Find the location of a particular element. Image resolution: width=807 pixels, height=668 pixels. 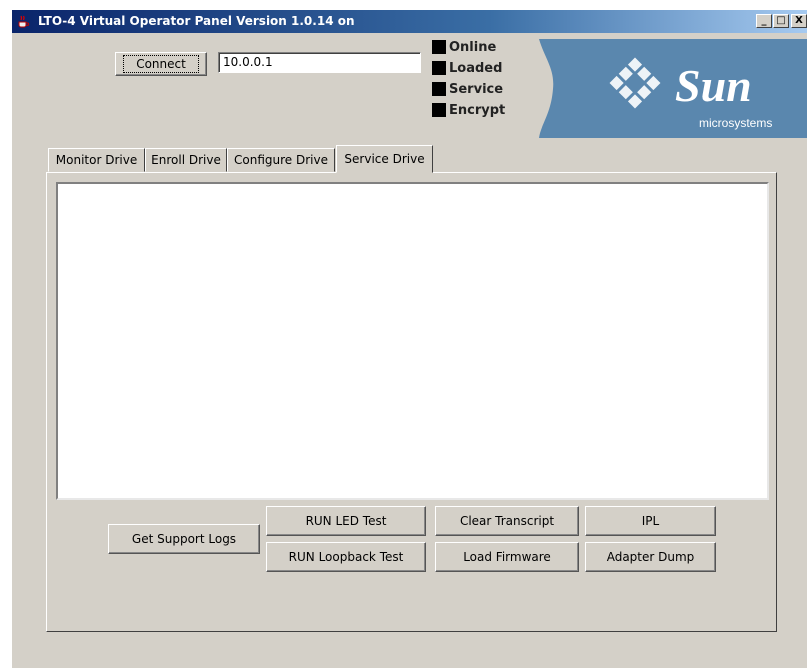

tab-label: Monitor Drive is located at coordinates (96, 160).